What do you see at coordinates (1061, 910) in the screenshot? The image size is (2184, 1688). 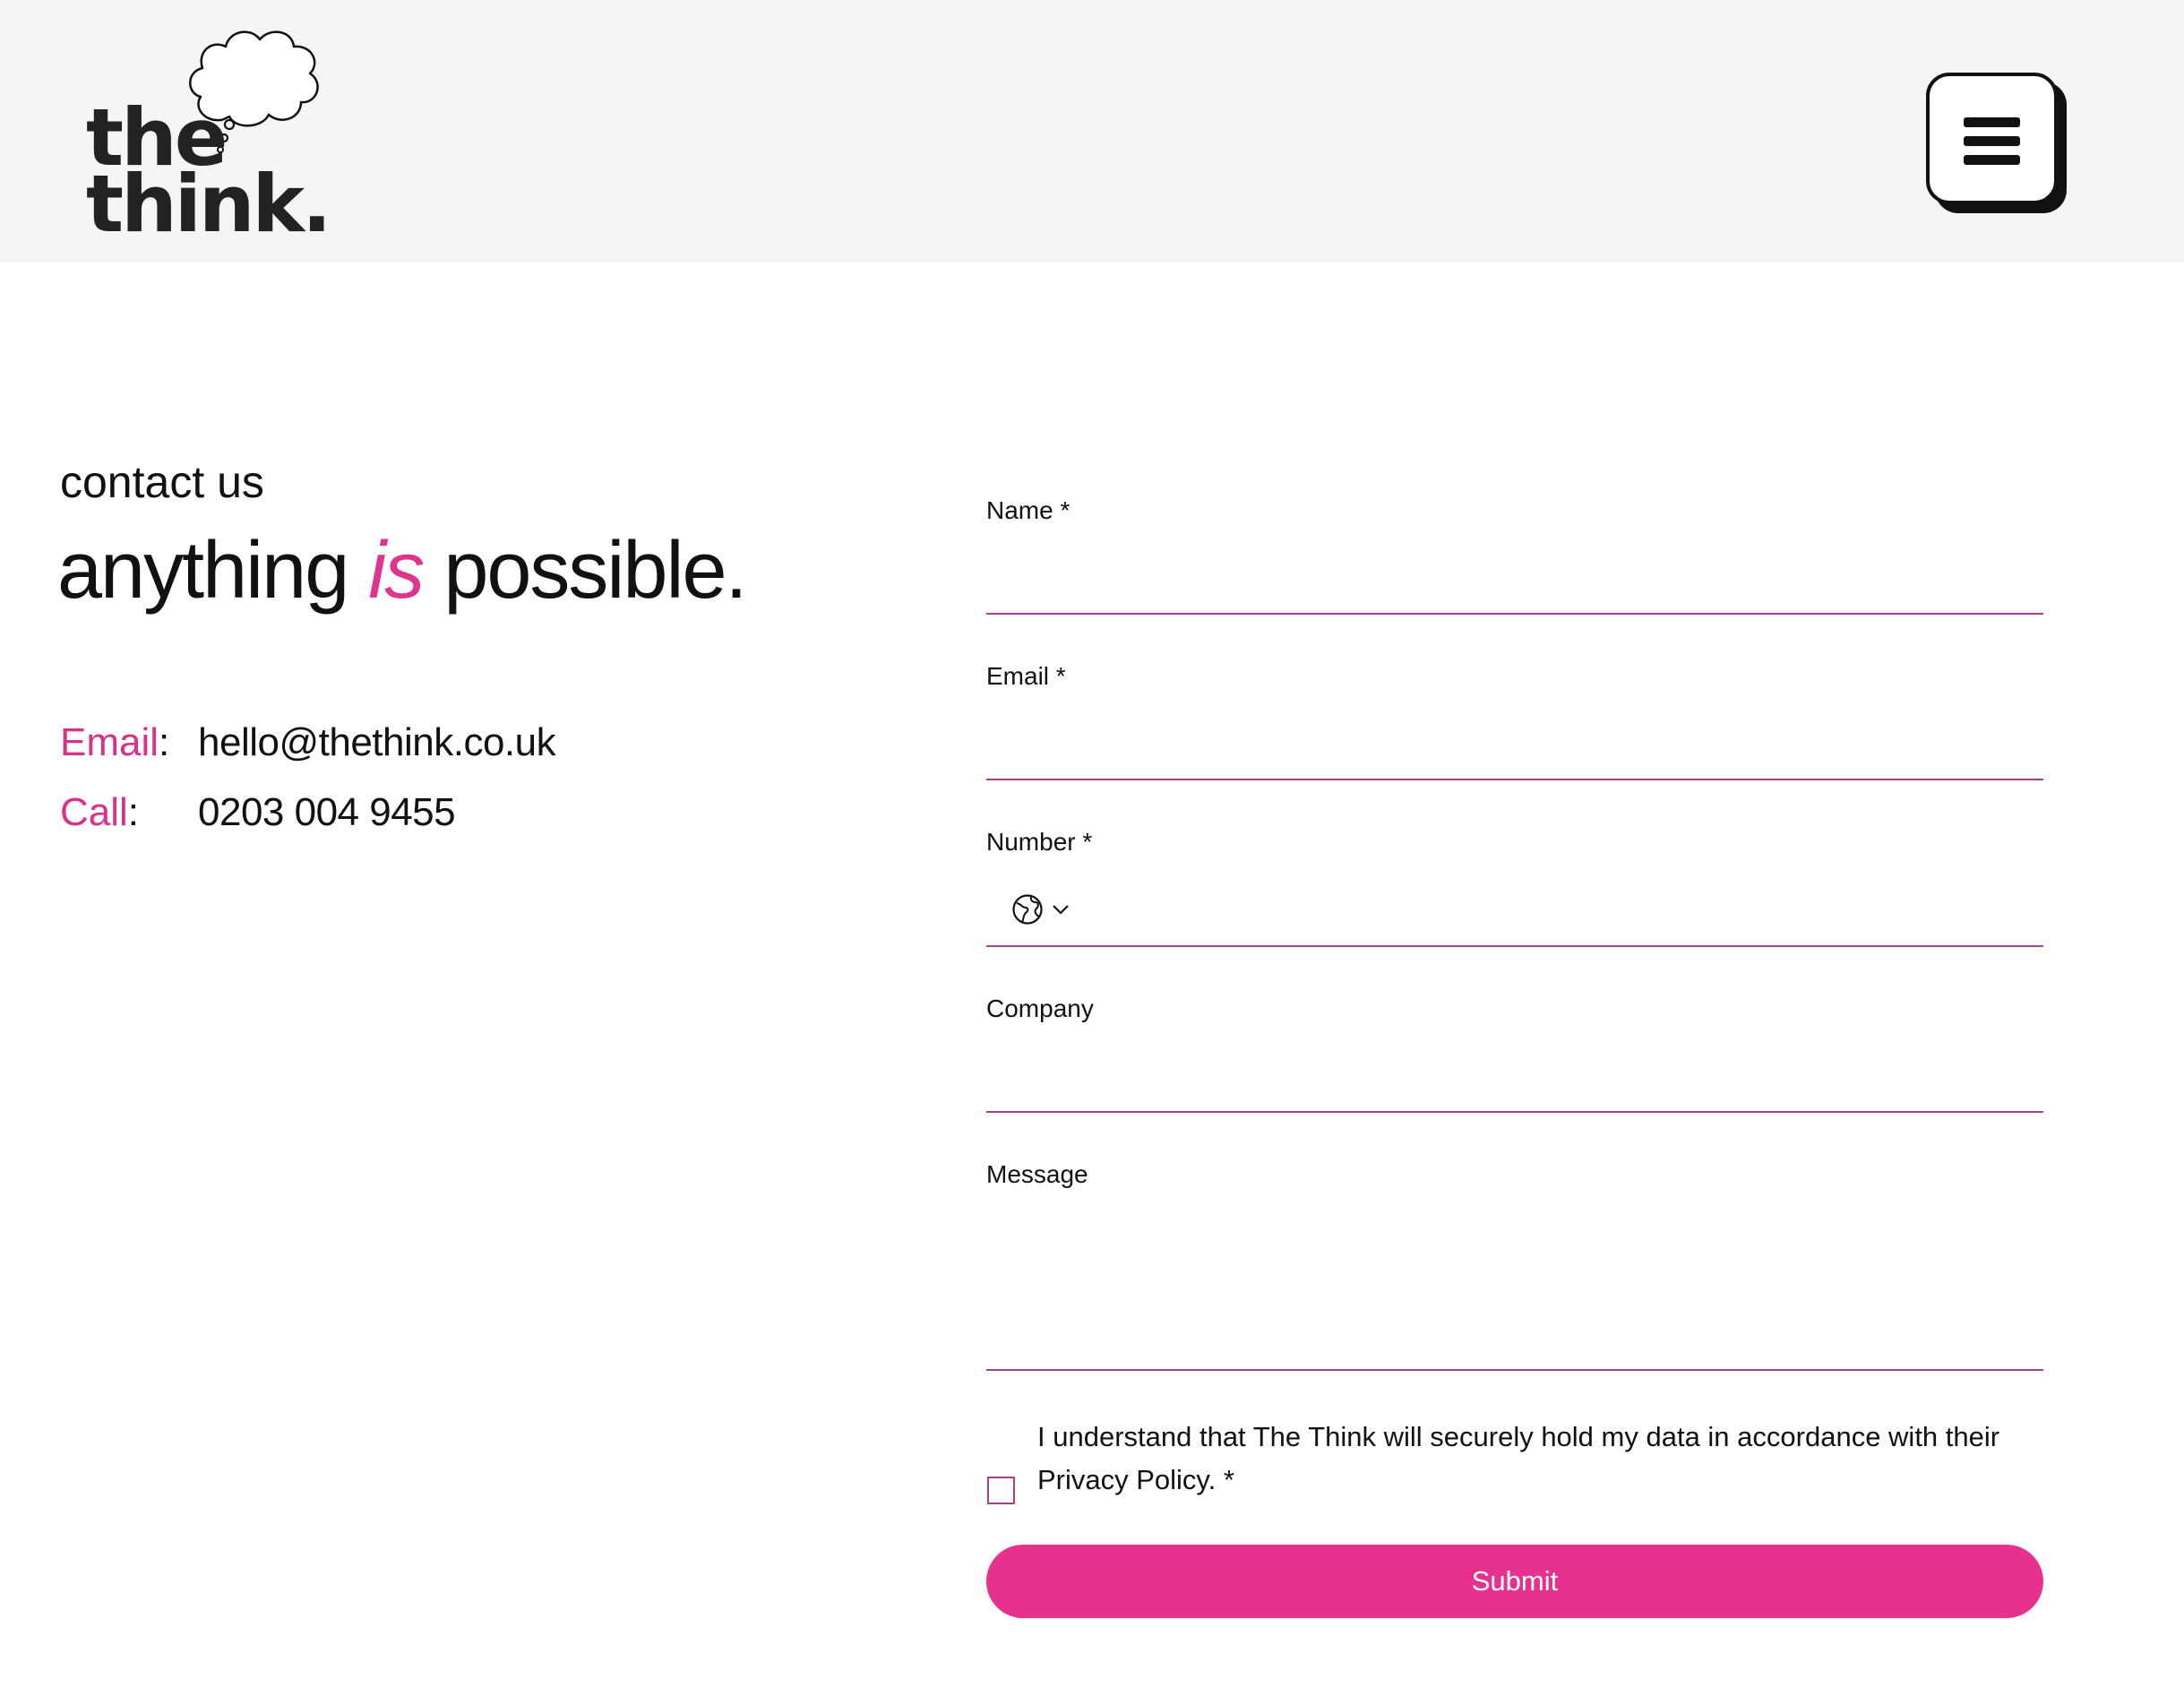 I see `chevron-down-icon` at bounding box center [1061, 910].